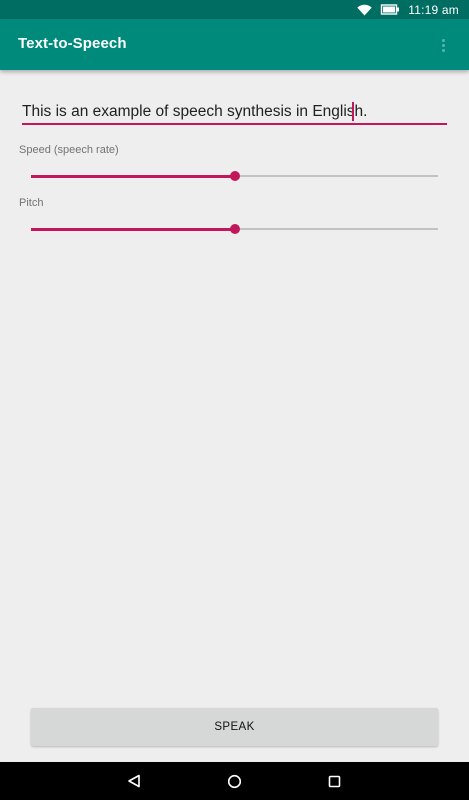 The height and width of the screenshot is (800, 469). I want to click on pitch-slider-thumb, so click(234, 229).